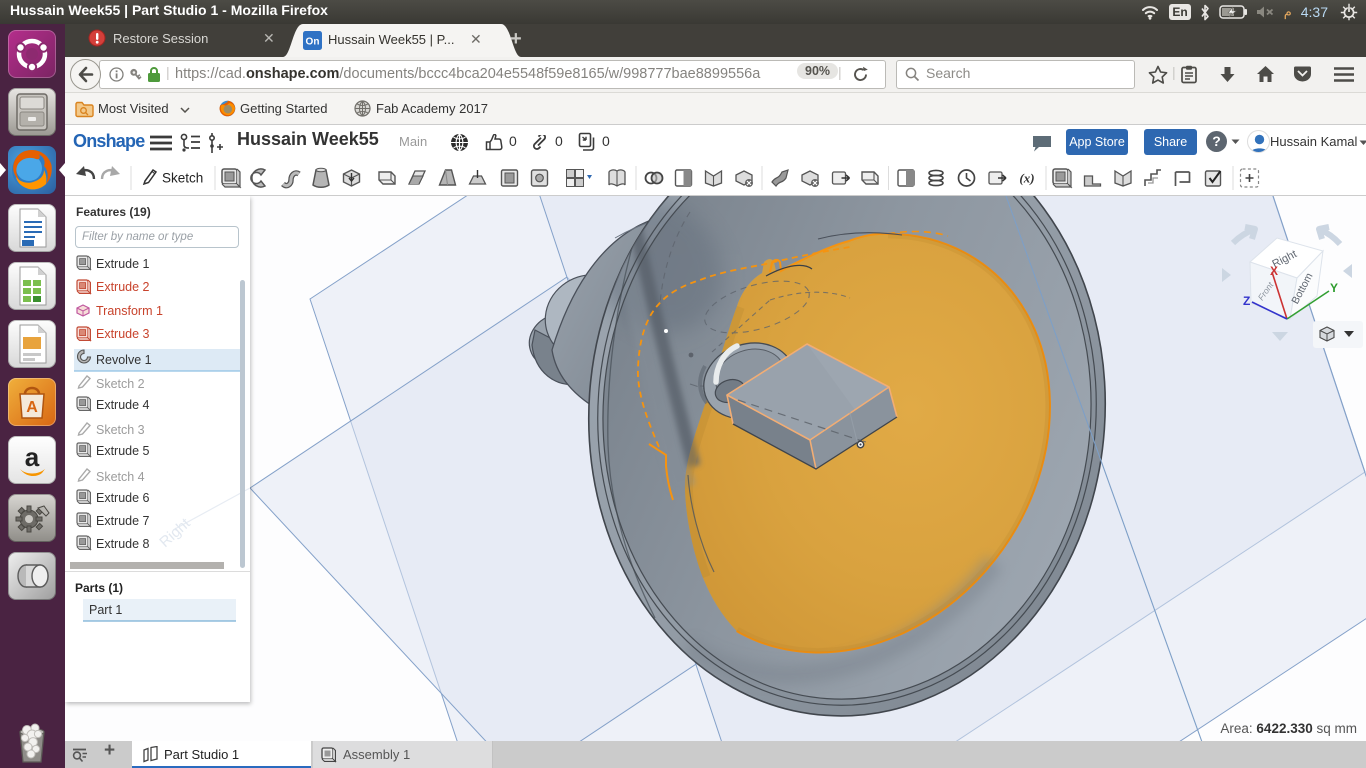 This screenshot has width=1366, height=768. Describe the element at coordinates (182, 178) in the screenshot. I see `svg-text: Sketch` at that location.